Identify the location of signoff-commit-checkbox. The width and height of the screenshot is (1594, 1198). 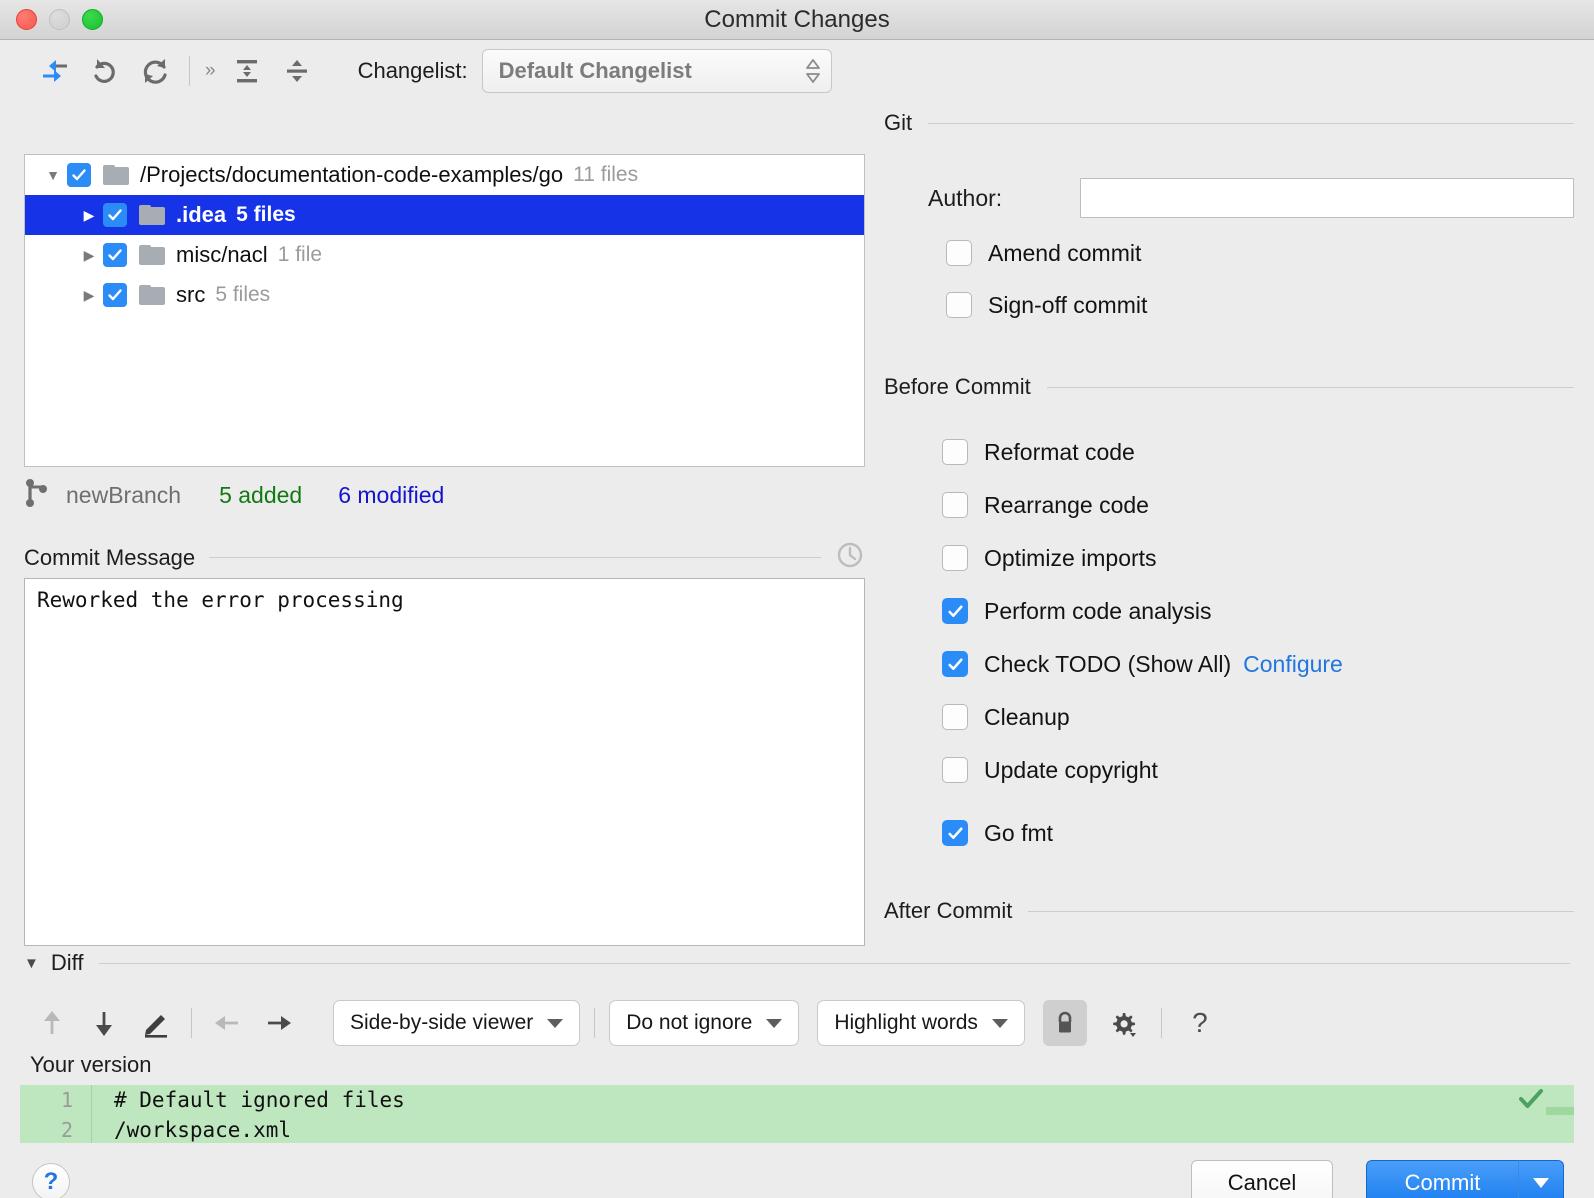
(959, 305).